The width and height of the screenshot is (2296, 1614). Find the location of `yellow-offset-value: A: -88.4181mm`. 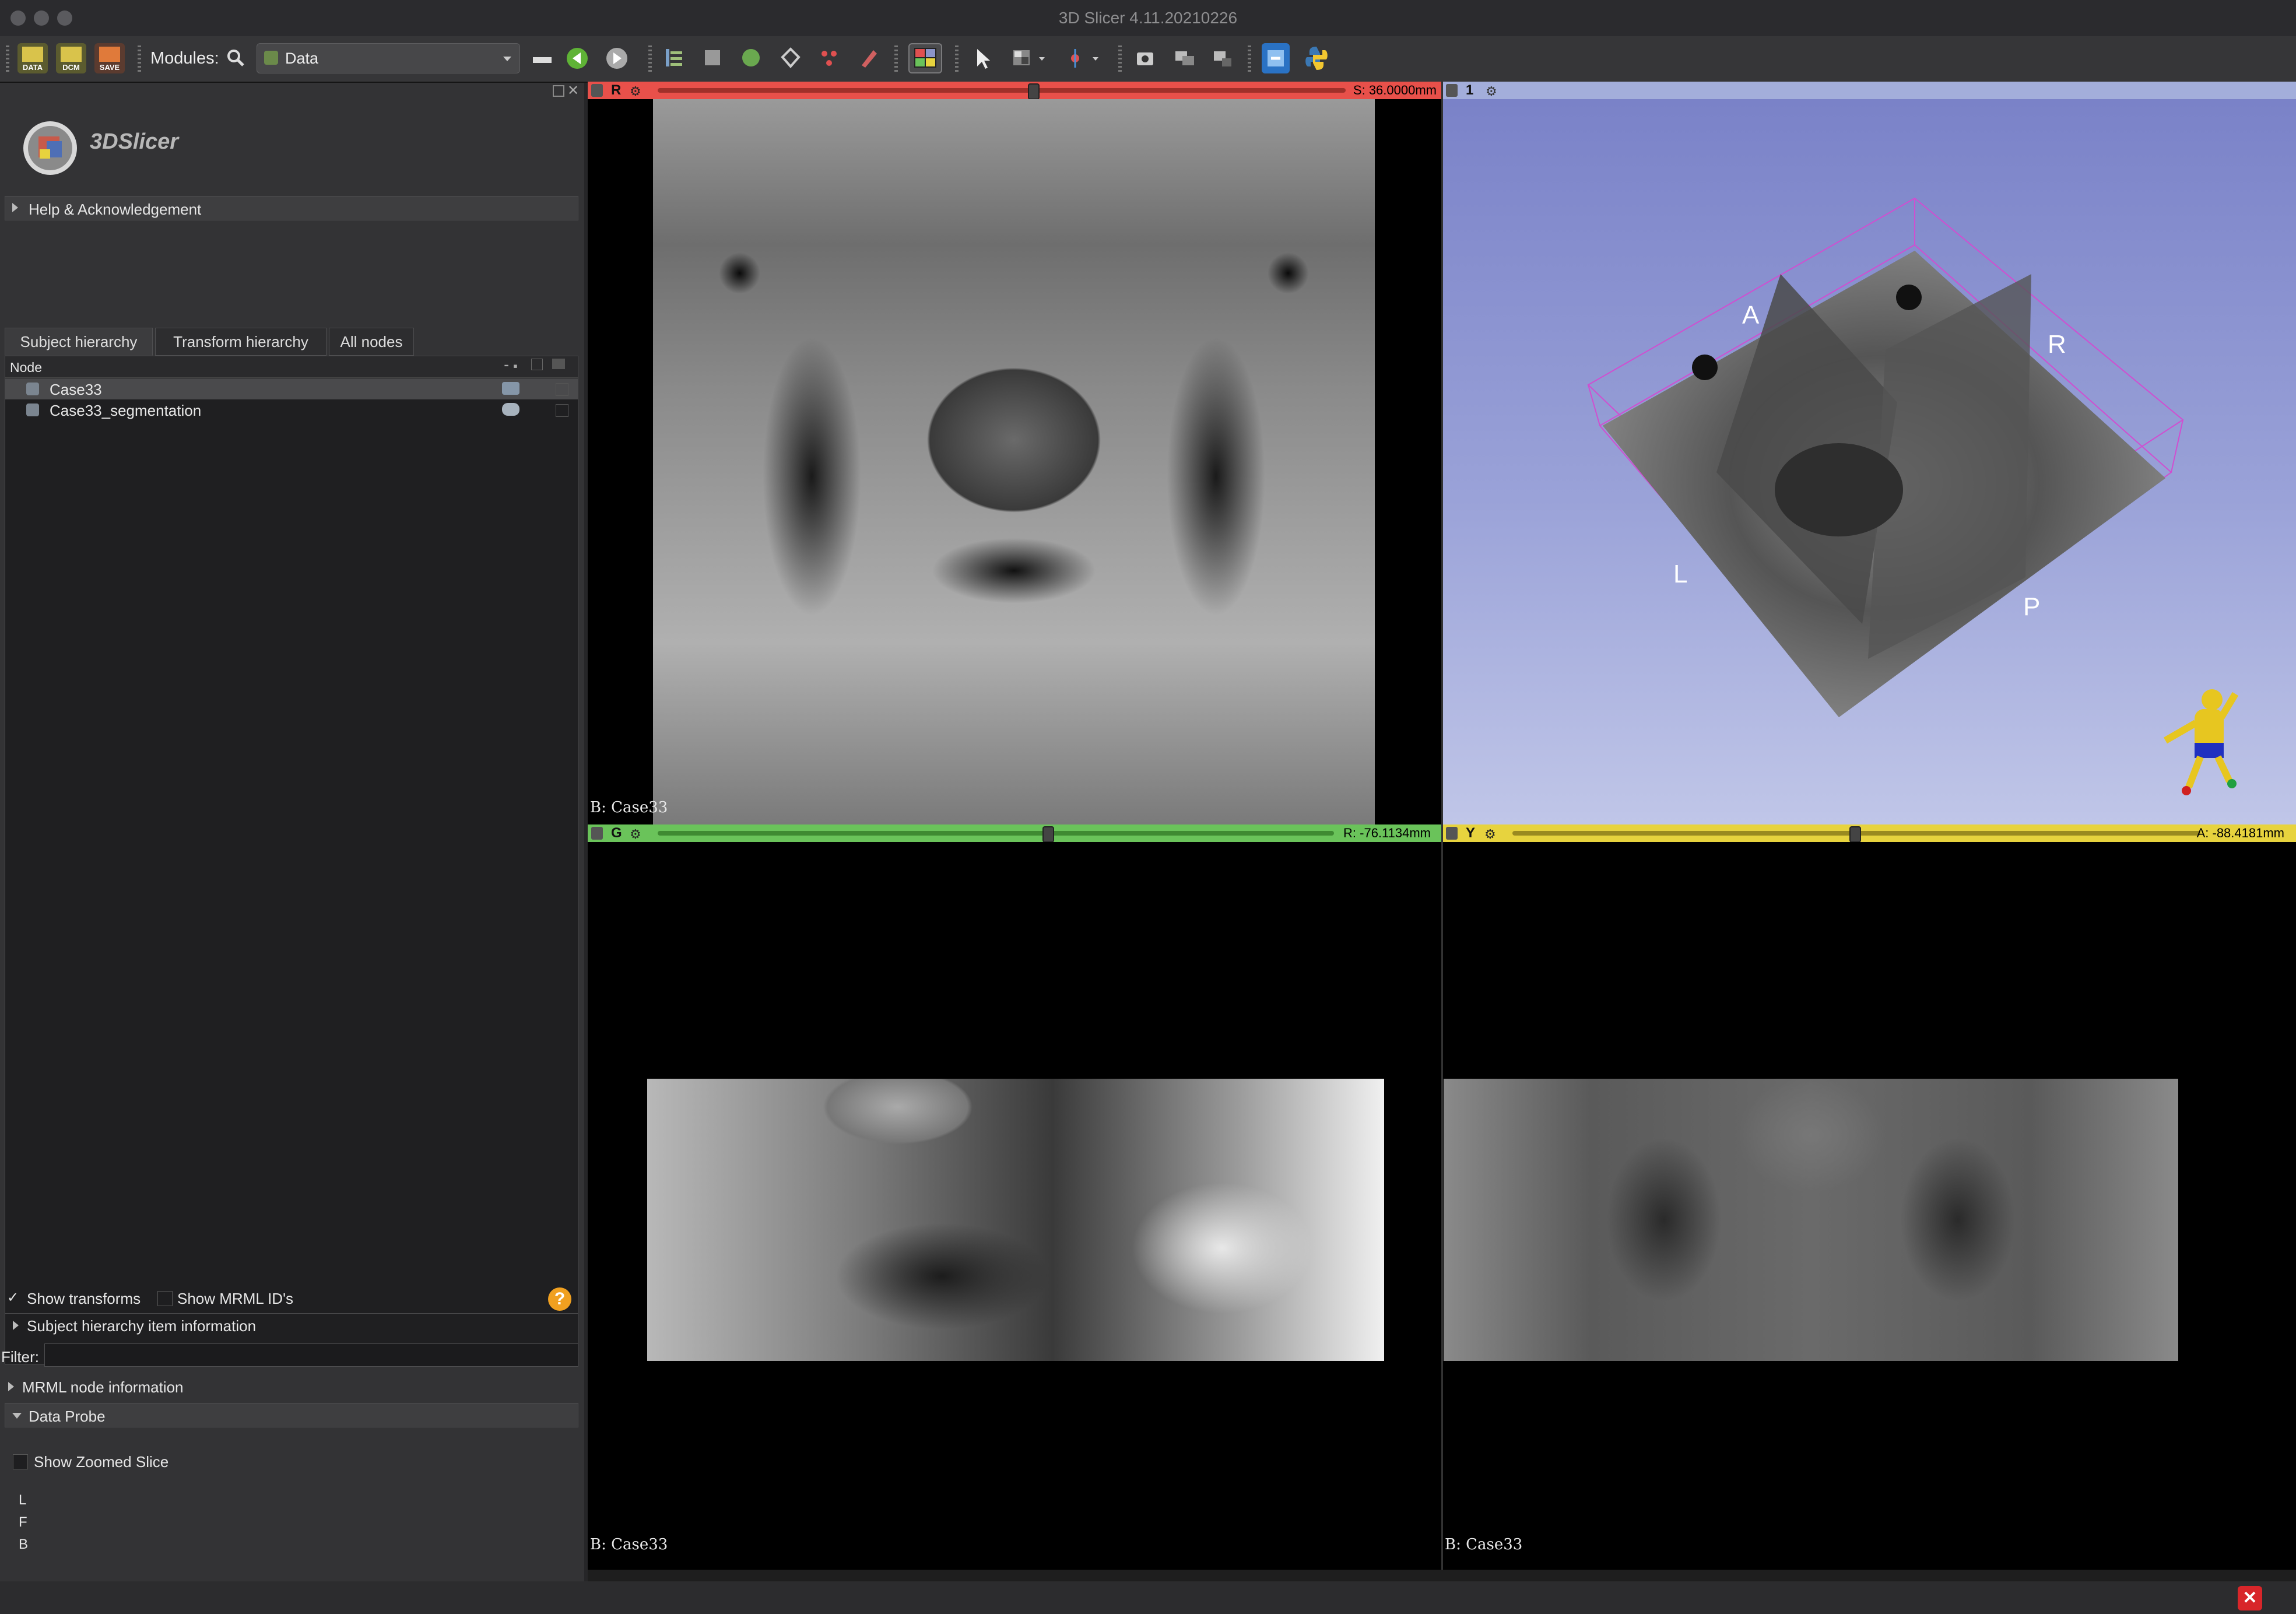

yellow-offset-value: A: -88.4181mm is located at coordinates (2240, 833).